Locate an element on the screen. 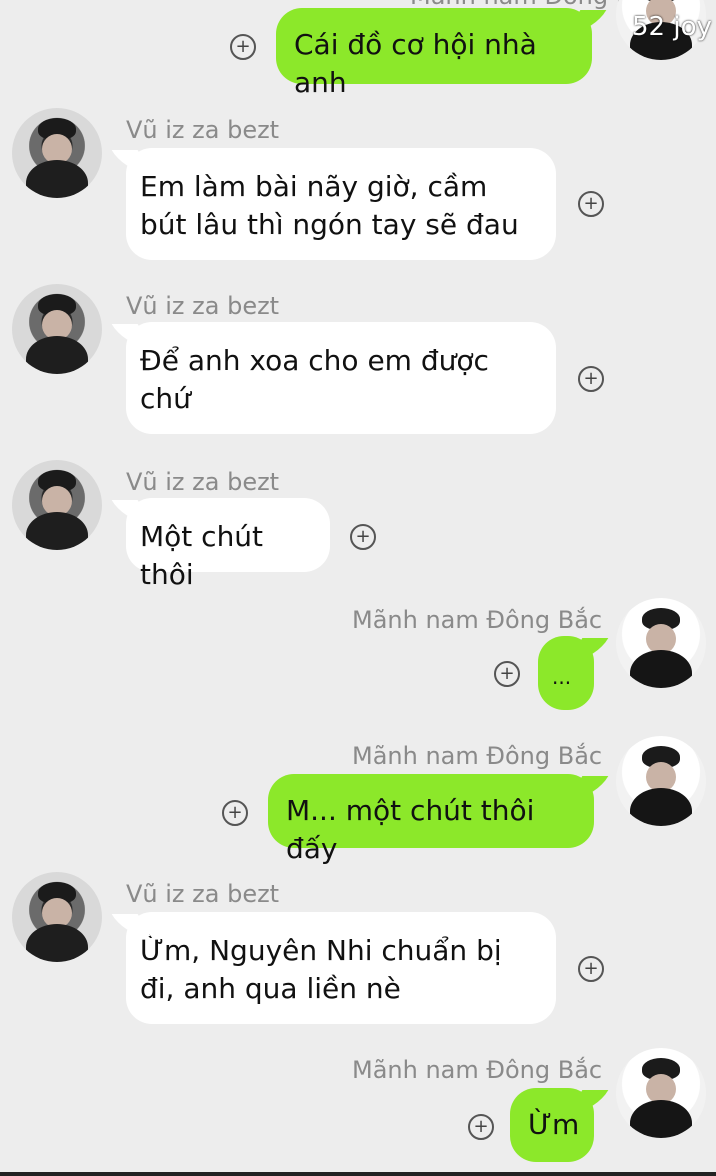 Image resolution: width=716 pixels, height=1176 pixels. avatar-badge: 52 joy is located at coordinates (672, 27).